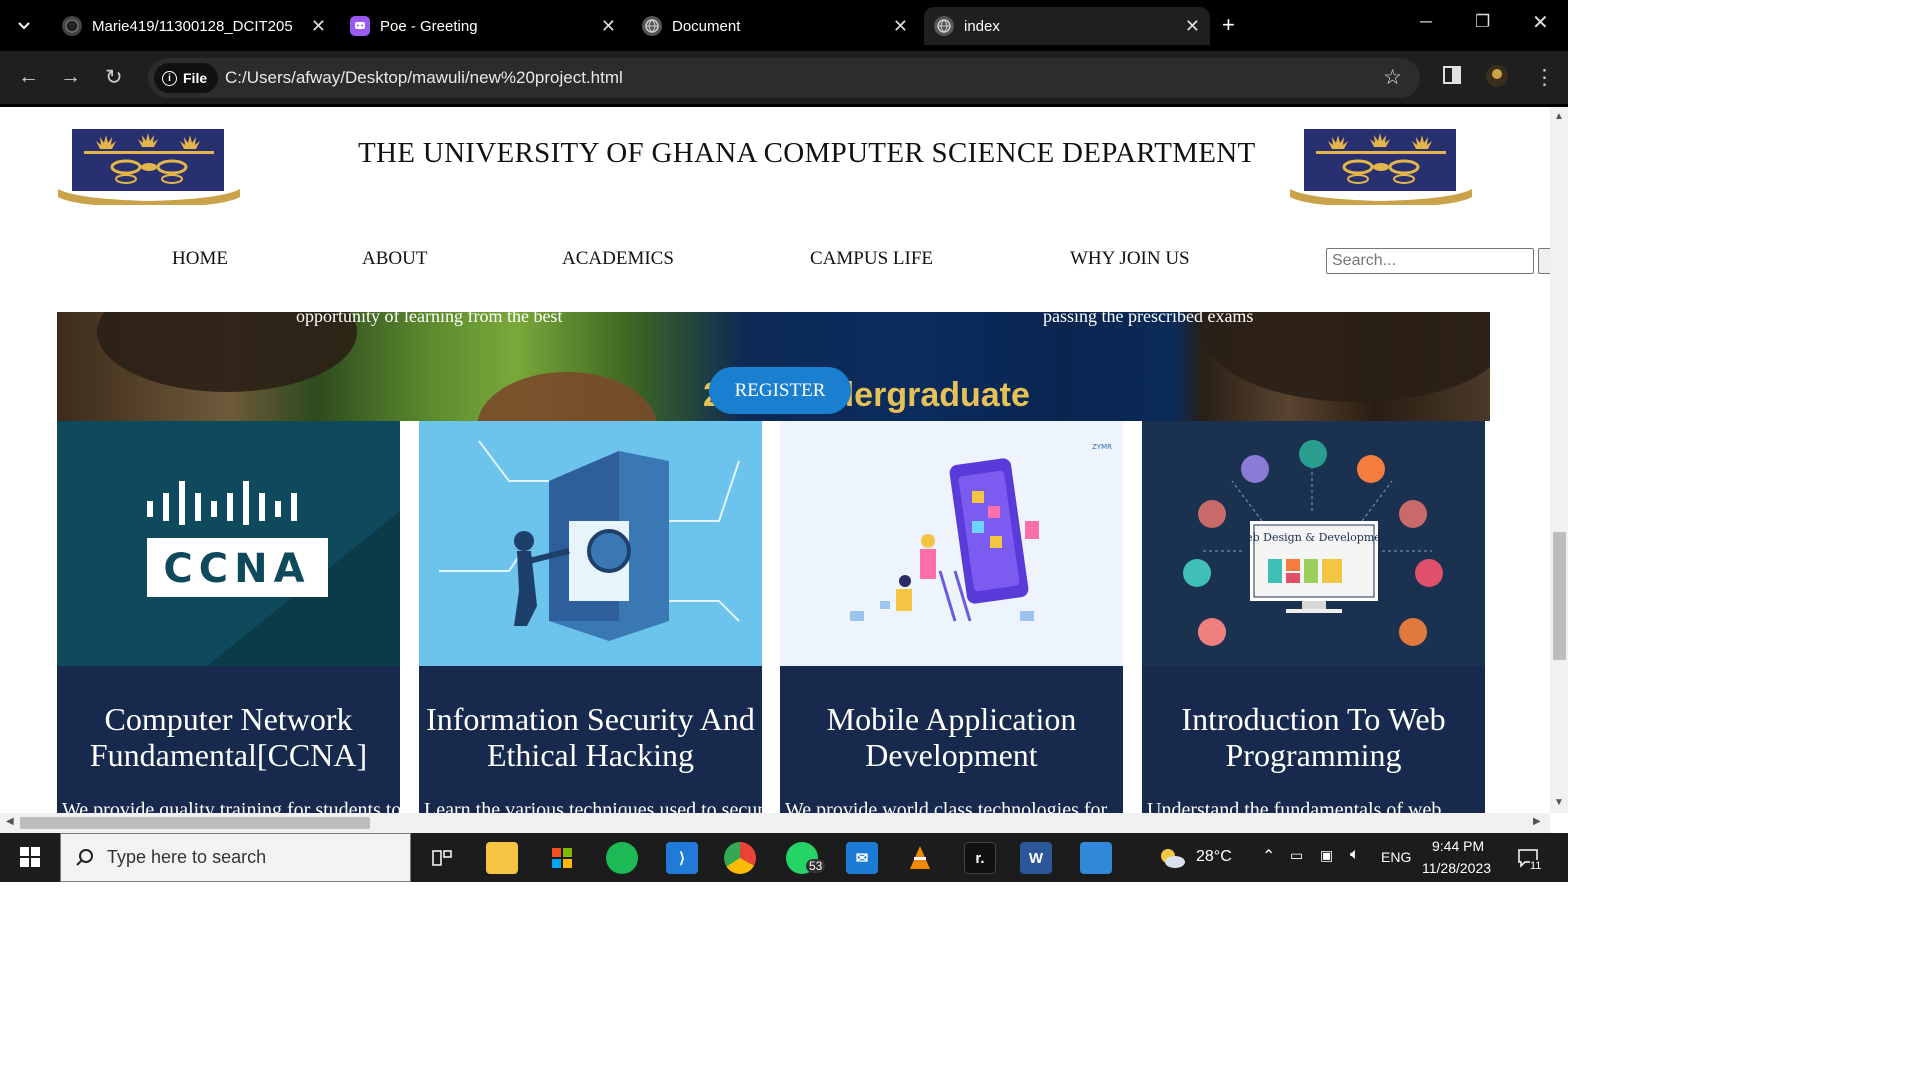  I want to click on web-design-image: Web Design & Development, so click(1313, 543).